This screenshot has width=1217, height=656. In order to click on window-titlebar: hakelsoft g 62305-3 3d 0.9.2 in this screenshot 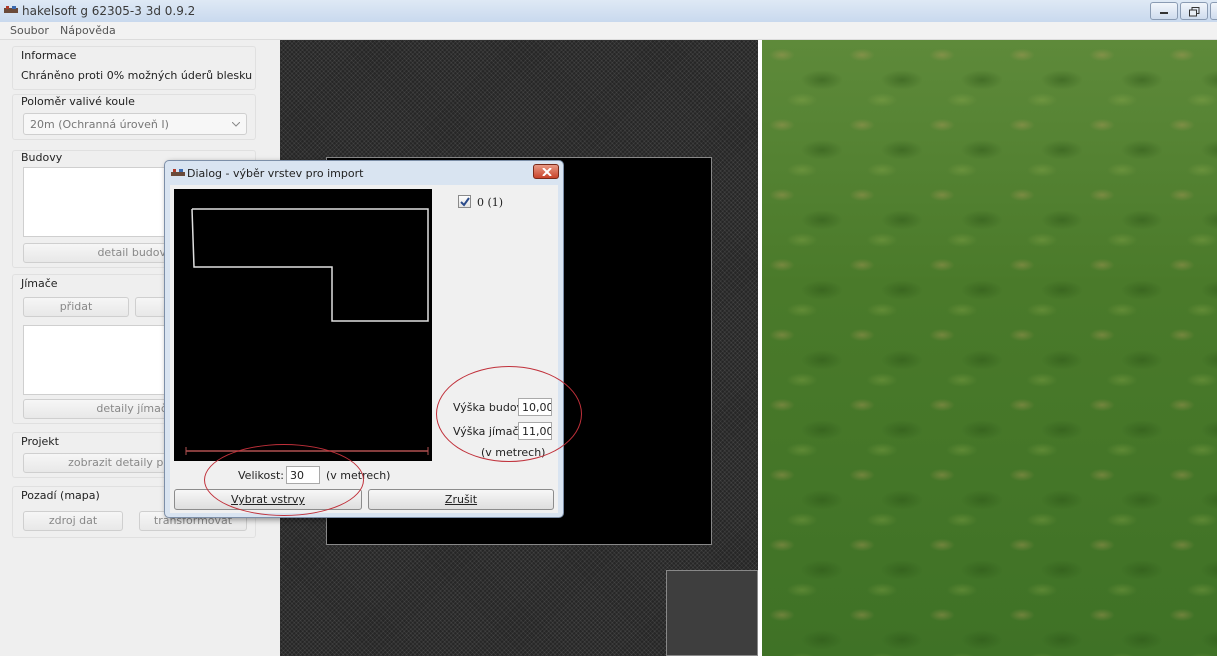, I will do `click(608, 11)`.